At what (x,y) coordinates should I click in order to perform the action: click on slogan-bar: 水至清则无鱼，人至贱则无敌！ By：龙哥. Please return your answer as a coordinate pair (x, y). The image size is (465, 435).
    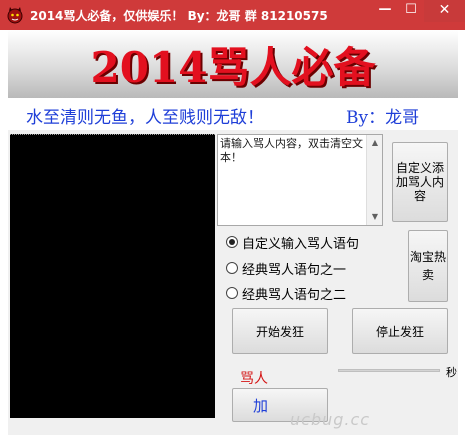
    Looking at the image, I should click on (233, 114).